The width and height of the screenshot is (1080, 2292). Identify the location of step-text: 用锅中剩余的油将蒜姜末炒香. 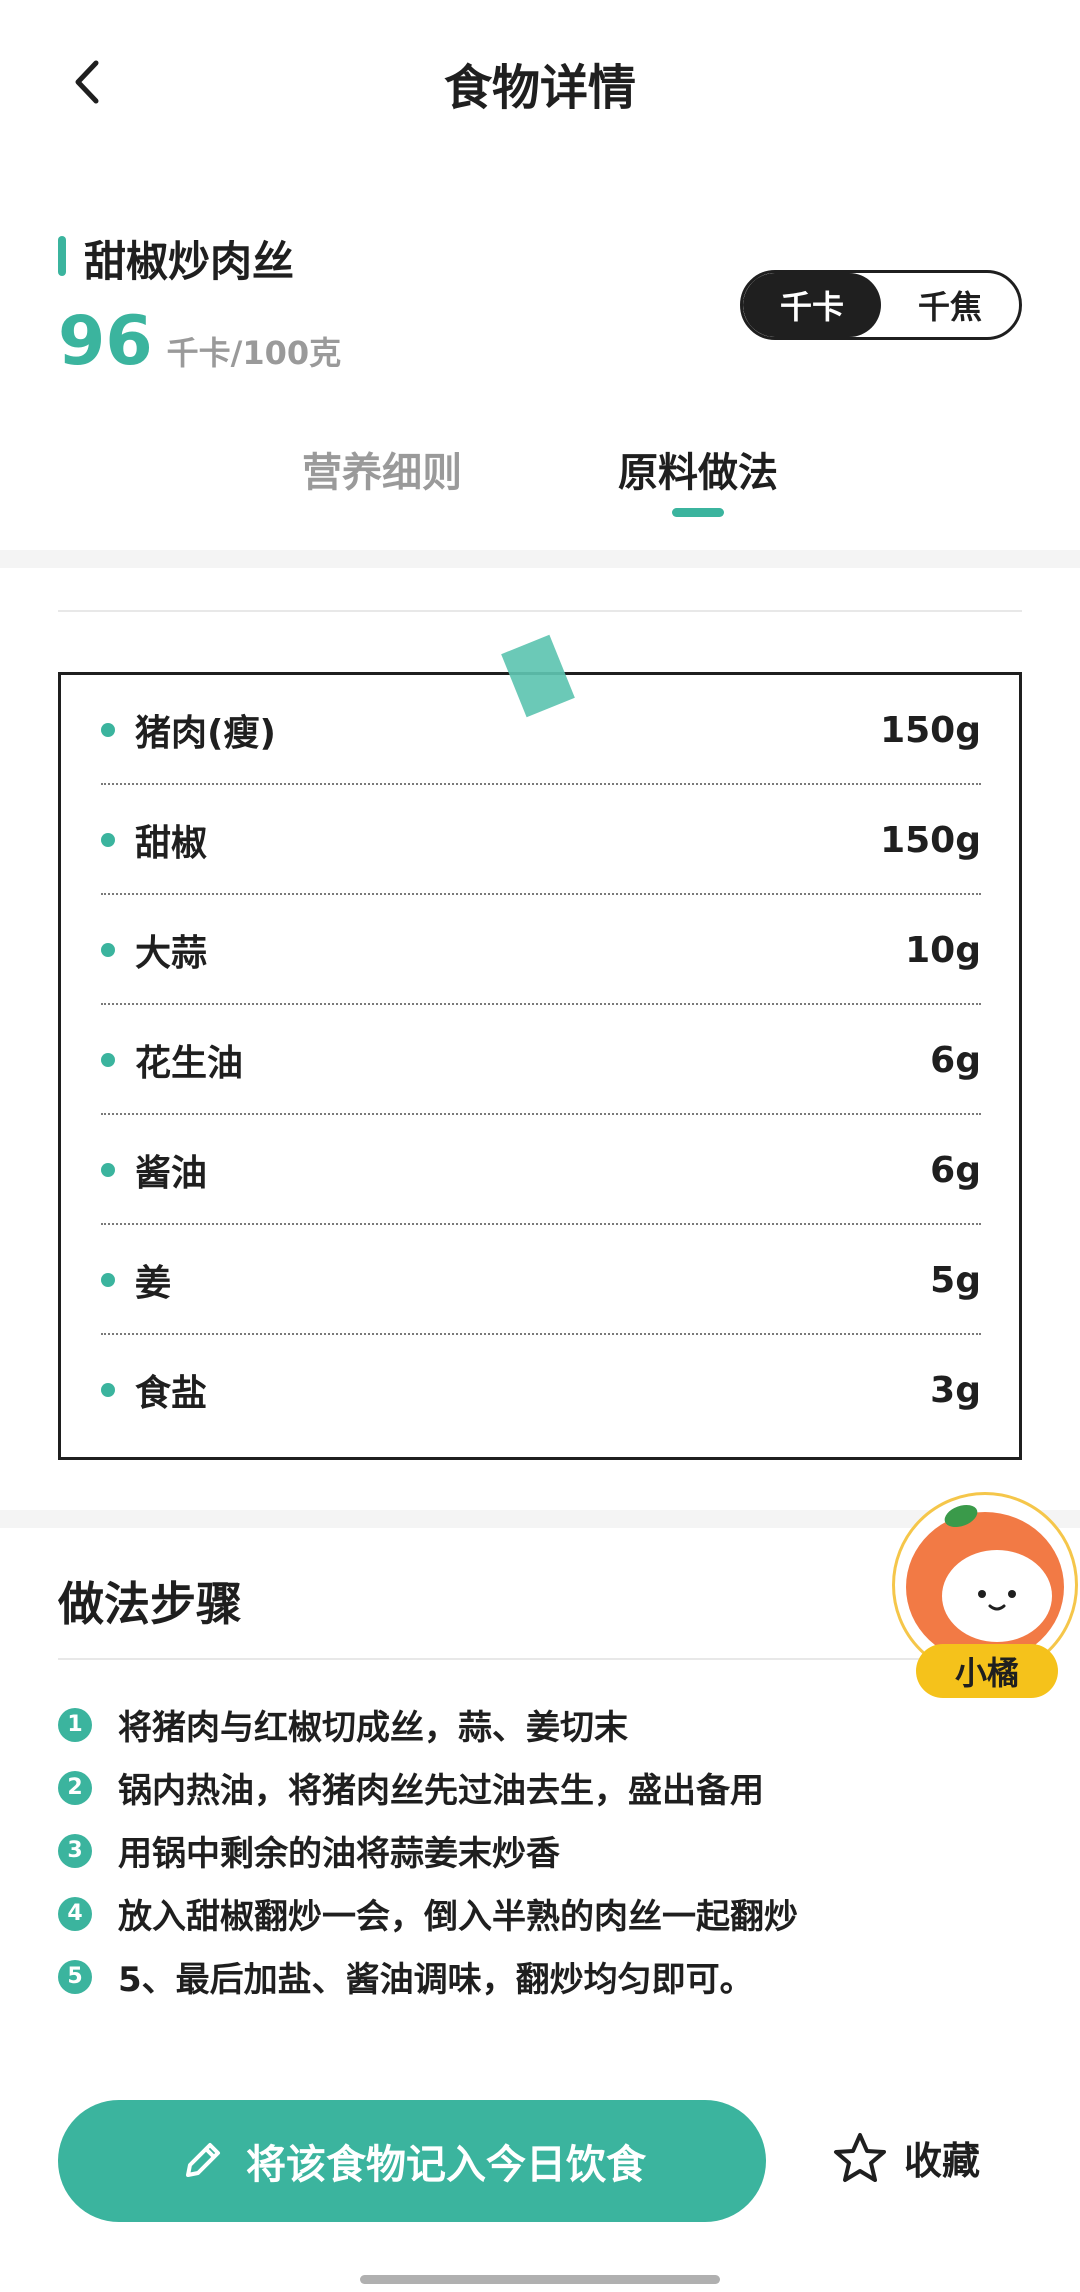
(339, 1854).